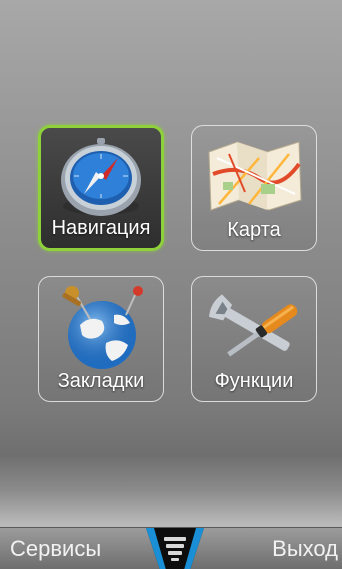 The width and height of the screenshot is (342, 569). Describe the element at coordinates (305, 549) in the screenshot. I see `softkey-exit: Выход` at that location.